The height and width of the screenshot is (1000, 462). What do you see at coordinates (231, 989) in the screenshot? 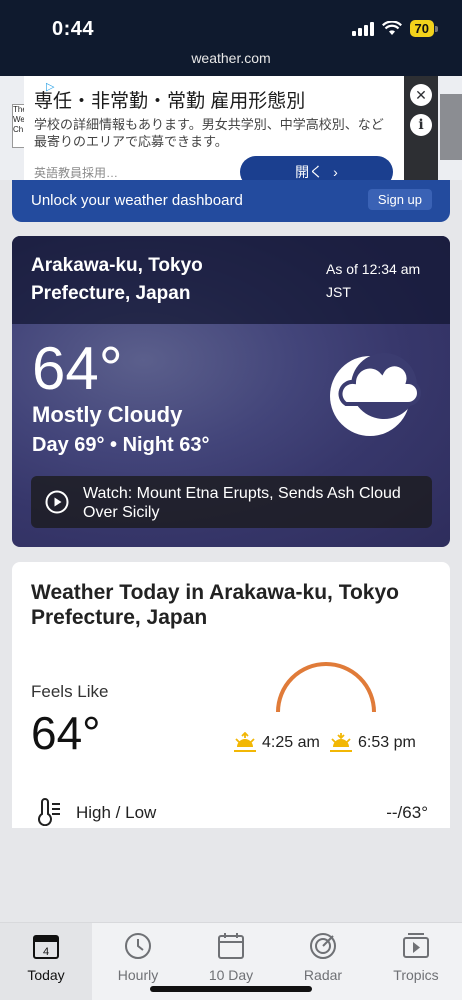
I see `home-indicator` at bounding box center [231, 989].